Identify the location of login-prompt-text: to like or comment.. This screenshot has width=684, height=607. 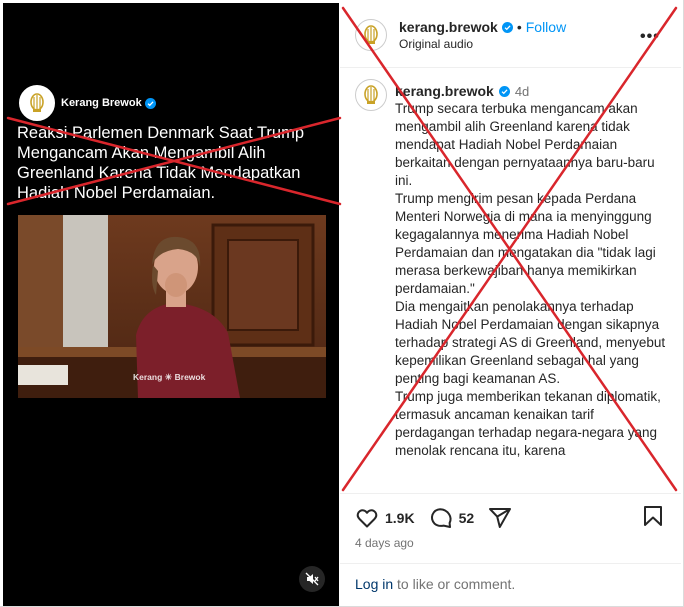
(454, 584).